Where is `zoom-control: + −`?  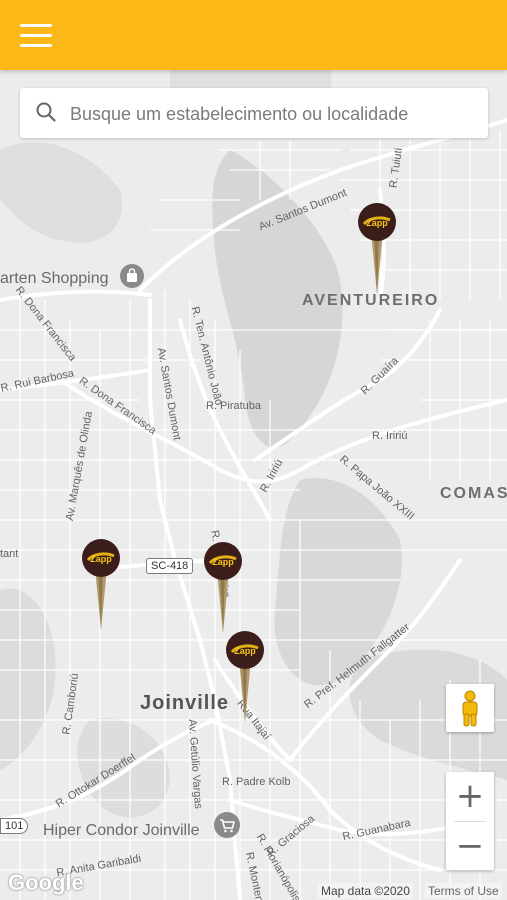 zoom-control: + − is located at coordinates (470, 821).